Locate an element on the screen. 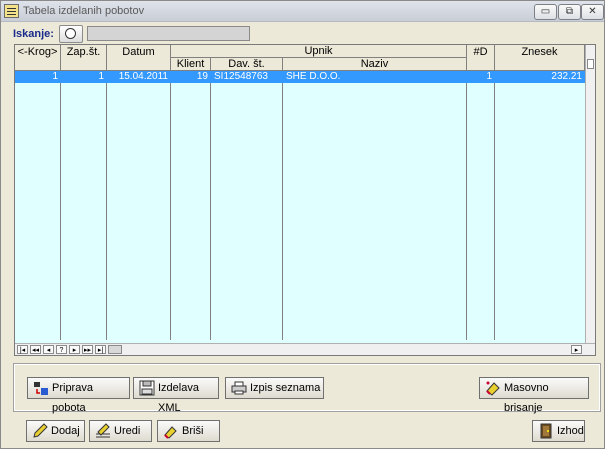 The width and height of the screenshot is (605, 449). vertical-scrollbar is located at coordinates (590, 194).